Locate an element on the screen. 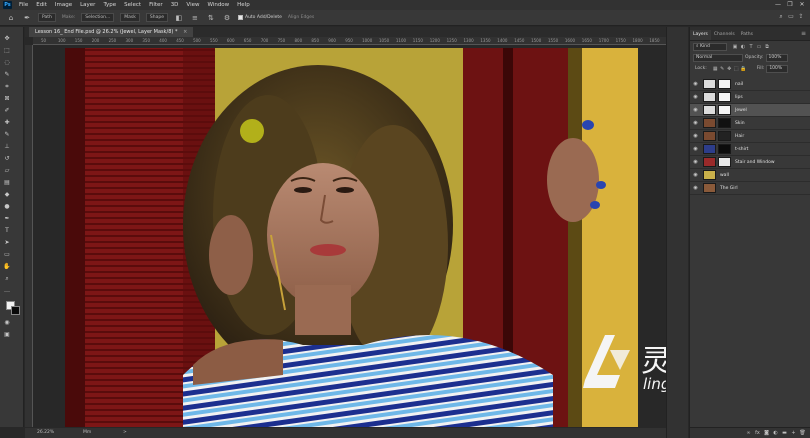 This screenshot has width=810, height=438. document-info: Mm is located at coordinates (87, 433).